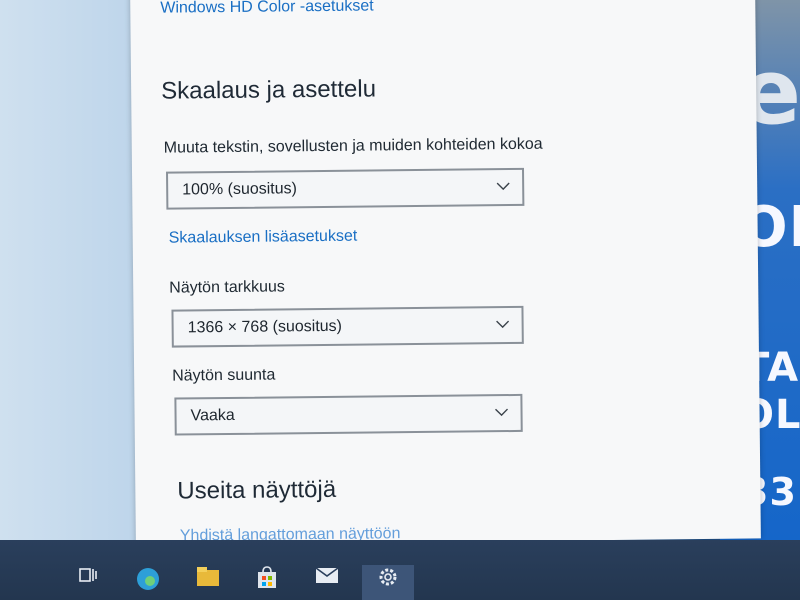 The width and height of the screenshot is (800, 600). Describe the element at coordinates (265, 327) in the screenshot. I see `resolution-dropdown-value: 1366 × 768 (suositus)` at that location.